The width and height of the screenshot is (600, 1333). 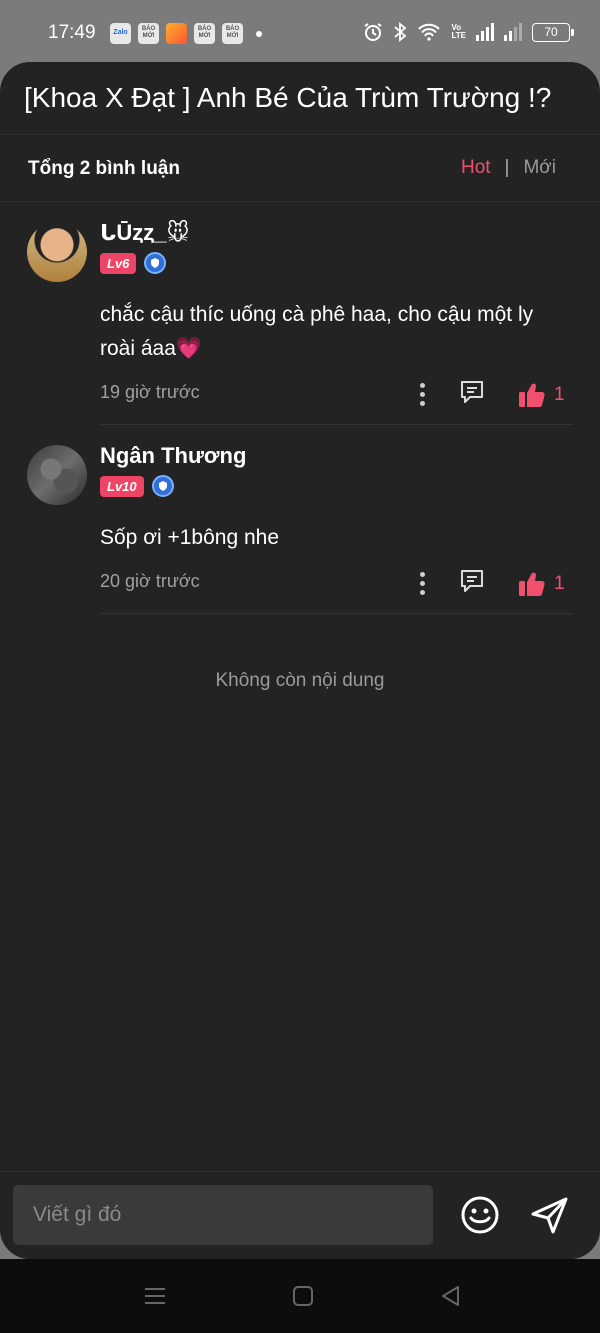 I want to click on wifi-icon, so click(x=429, y=32).